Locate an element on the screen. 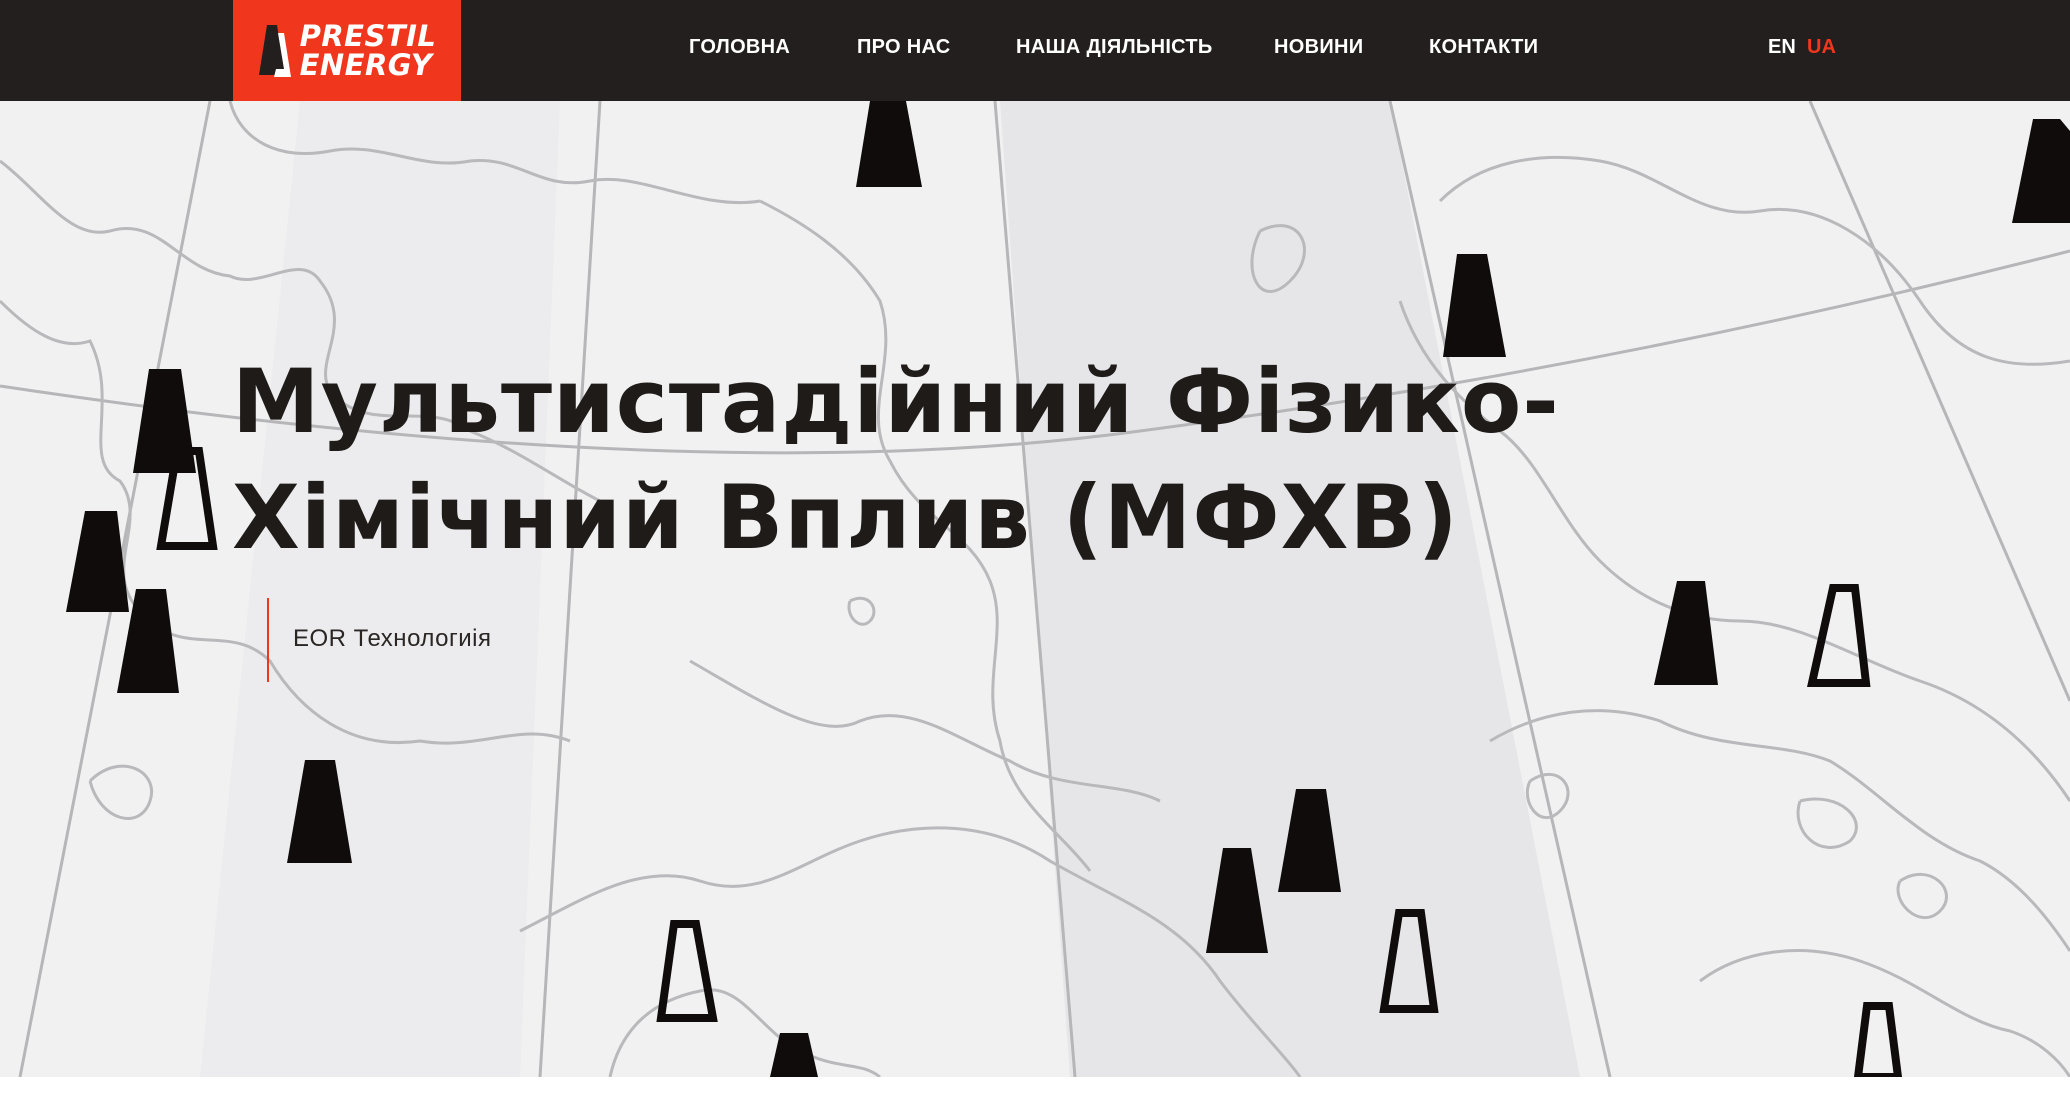 The image size is (2070, 1115). prestil-energy-logo: PRESTIL ENERGY is located at coordinates (347, 50).